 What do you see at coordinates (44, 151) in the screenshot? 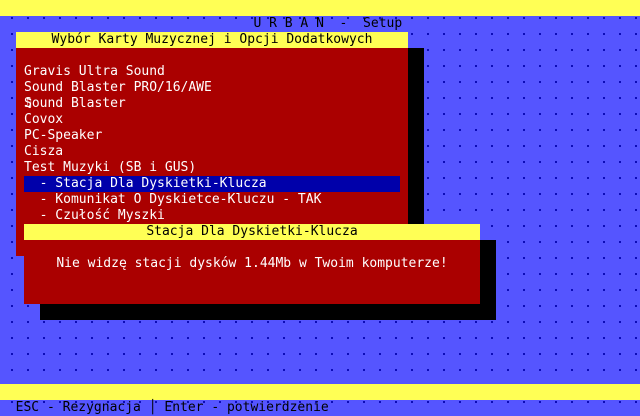
I see `menu-item-label: Cisza` at bounding box center [44, 151].